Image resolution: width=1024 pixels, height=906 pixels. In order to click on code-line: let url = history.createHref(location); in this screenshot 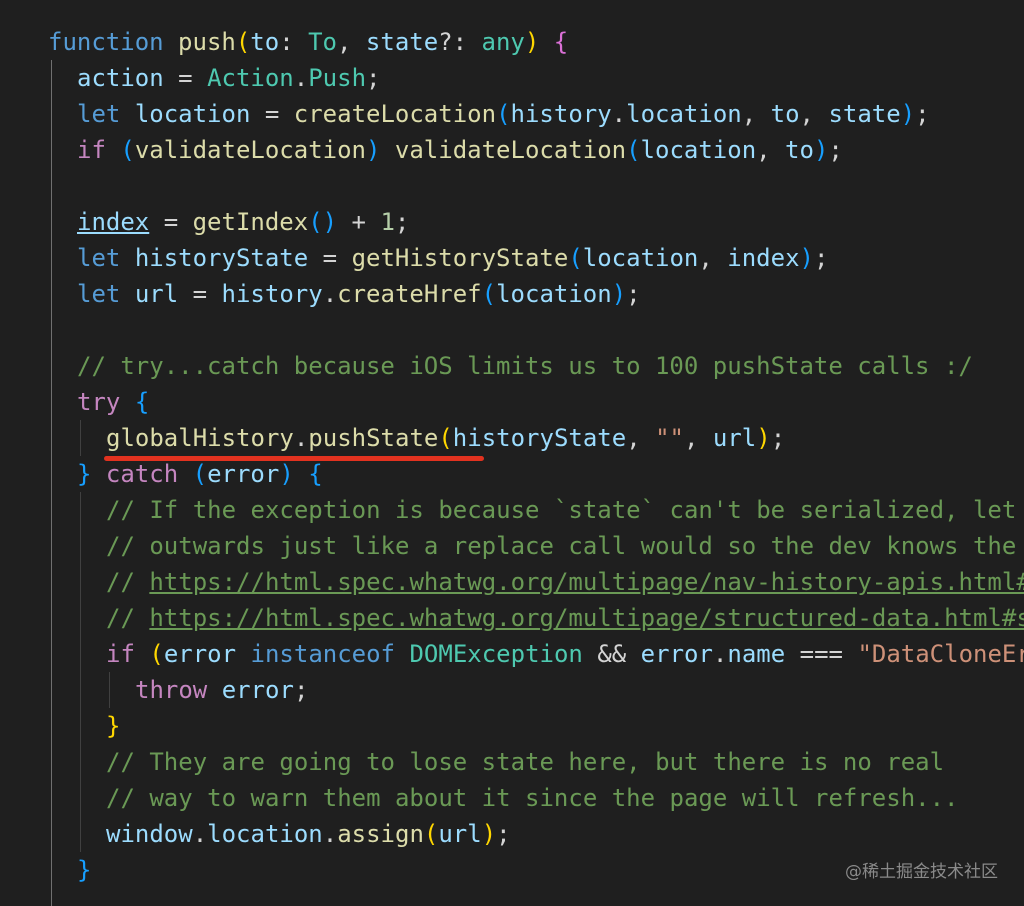, I will do `click(359, 294)`.